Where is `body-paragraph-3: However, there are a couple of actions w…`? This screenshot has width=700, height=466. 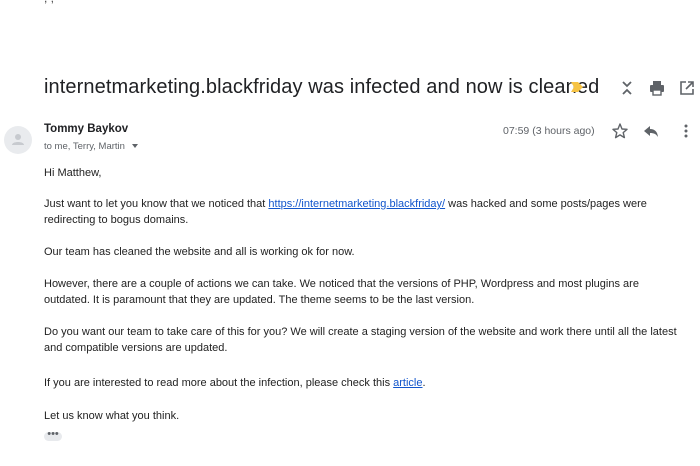
body-paragraph-3: However, there are a couple of actions w… is located at coordinates (341, 292).